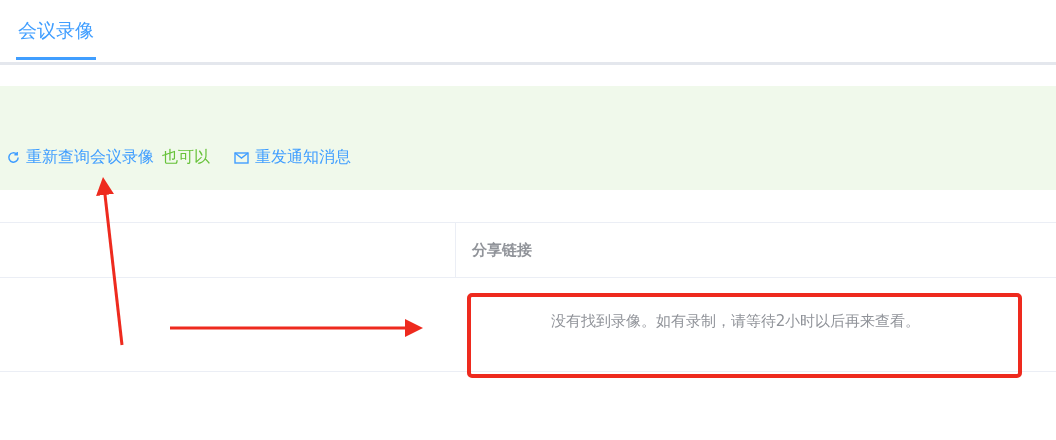  I want to click on resend-link: 重发通知消息, so click(292, 157).